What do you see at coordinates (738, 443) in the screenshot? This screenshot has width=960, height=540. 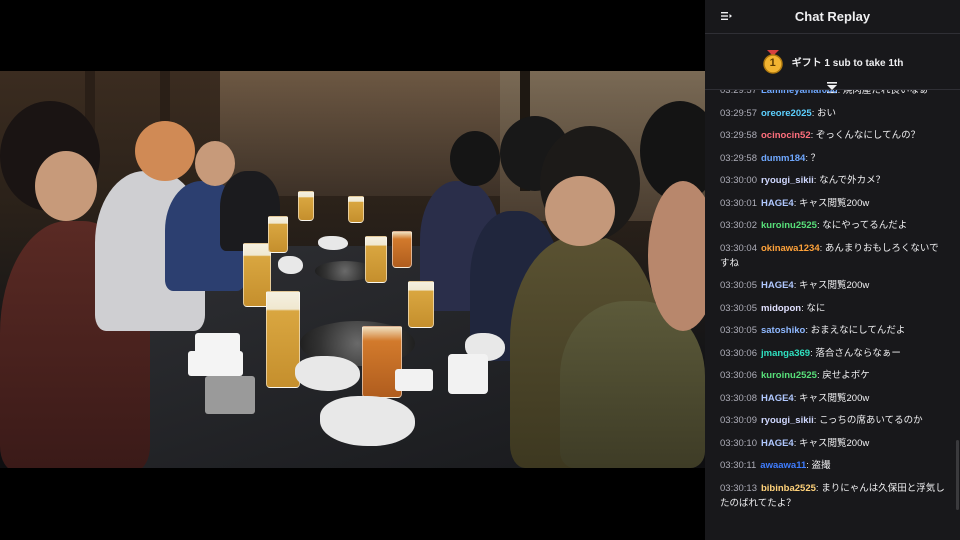 I see `message-timestamp: 03:30:10` at bounding box center [738, 443].